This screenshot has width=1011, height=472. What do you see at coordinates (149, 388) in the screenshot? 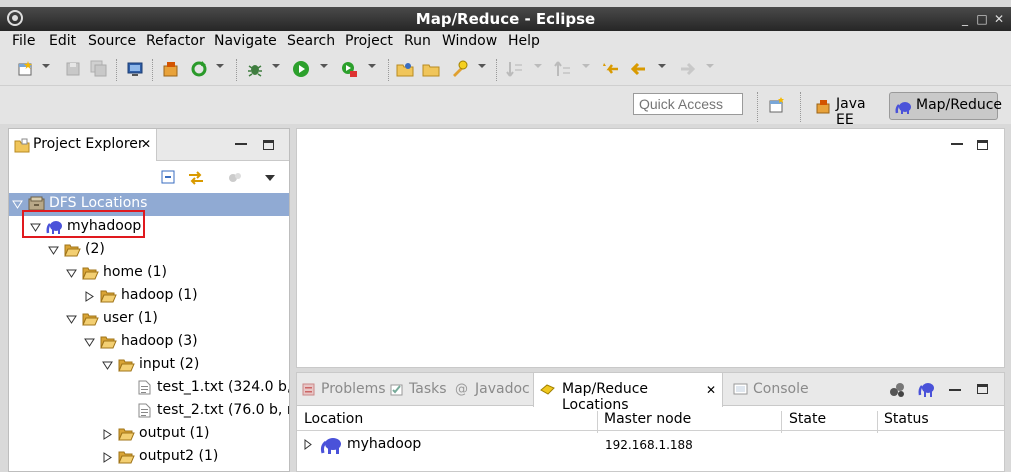
I see `tree-item: test_1.txt (324.0 b, r` at bounding box center [149, 388].